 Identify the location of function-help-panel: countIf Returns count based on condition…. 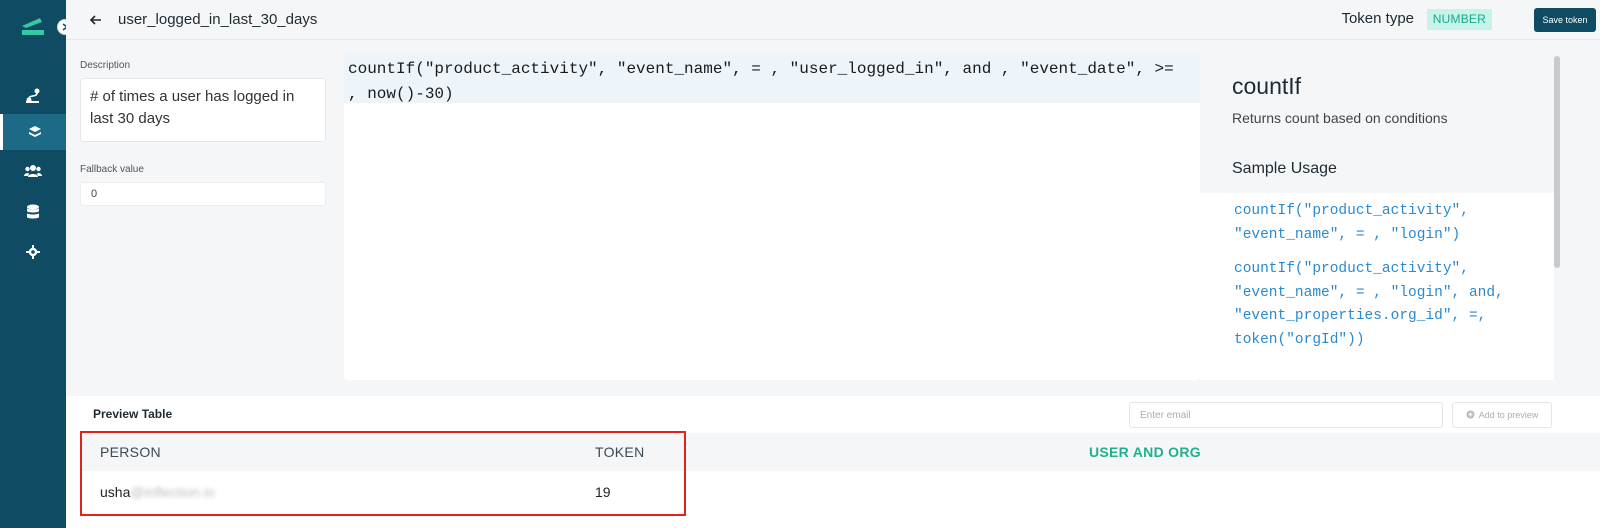
(1377, 216).